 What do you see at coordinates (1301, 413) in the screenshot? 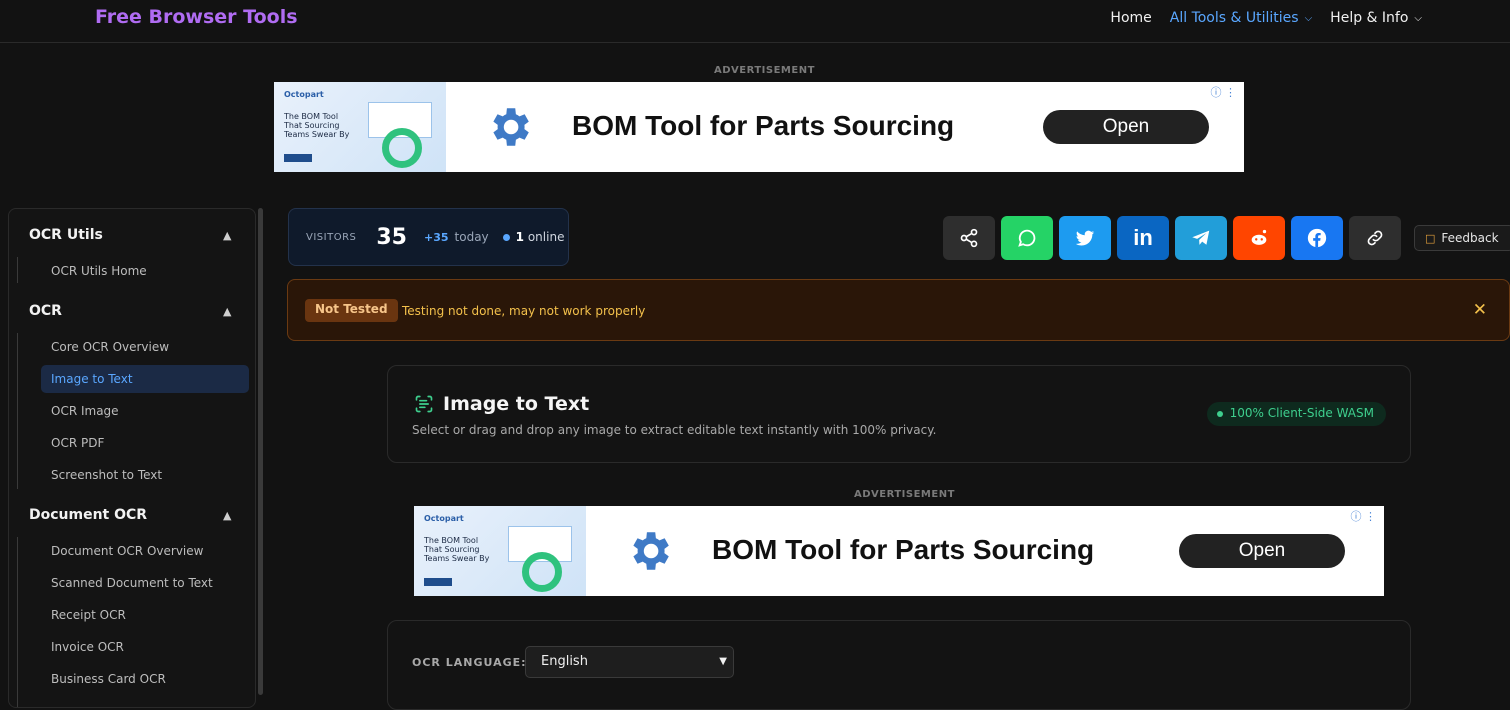
I see `client-side-badge-label: 100% Client-Side WASM` at bounding box center [1301, 413].